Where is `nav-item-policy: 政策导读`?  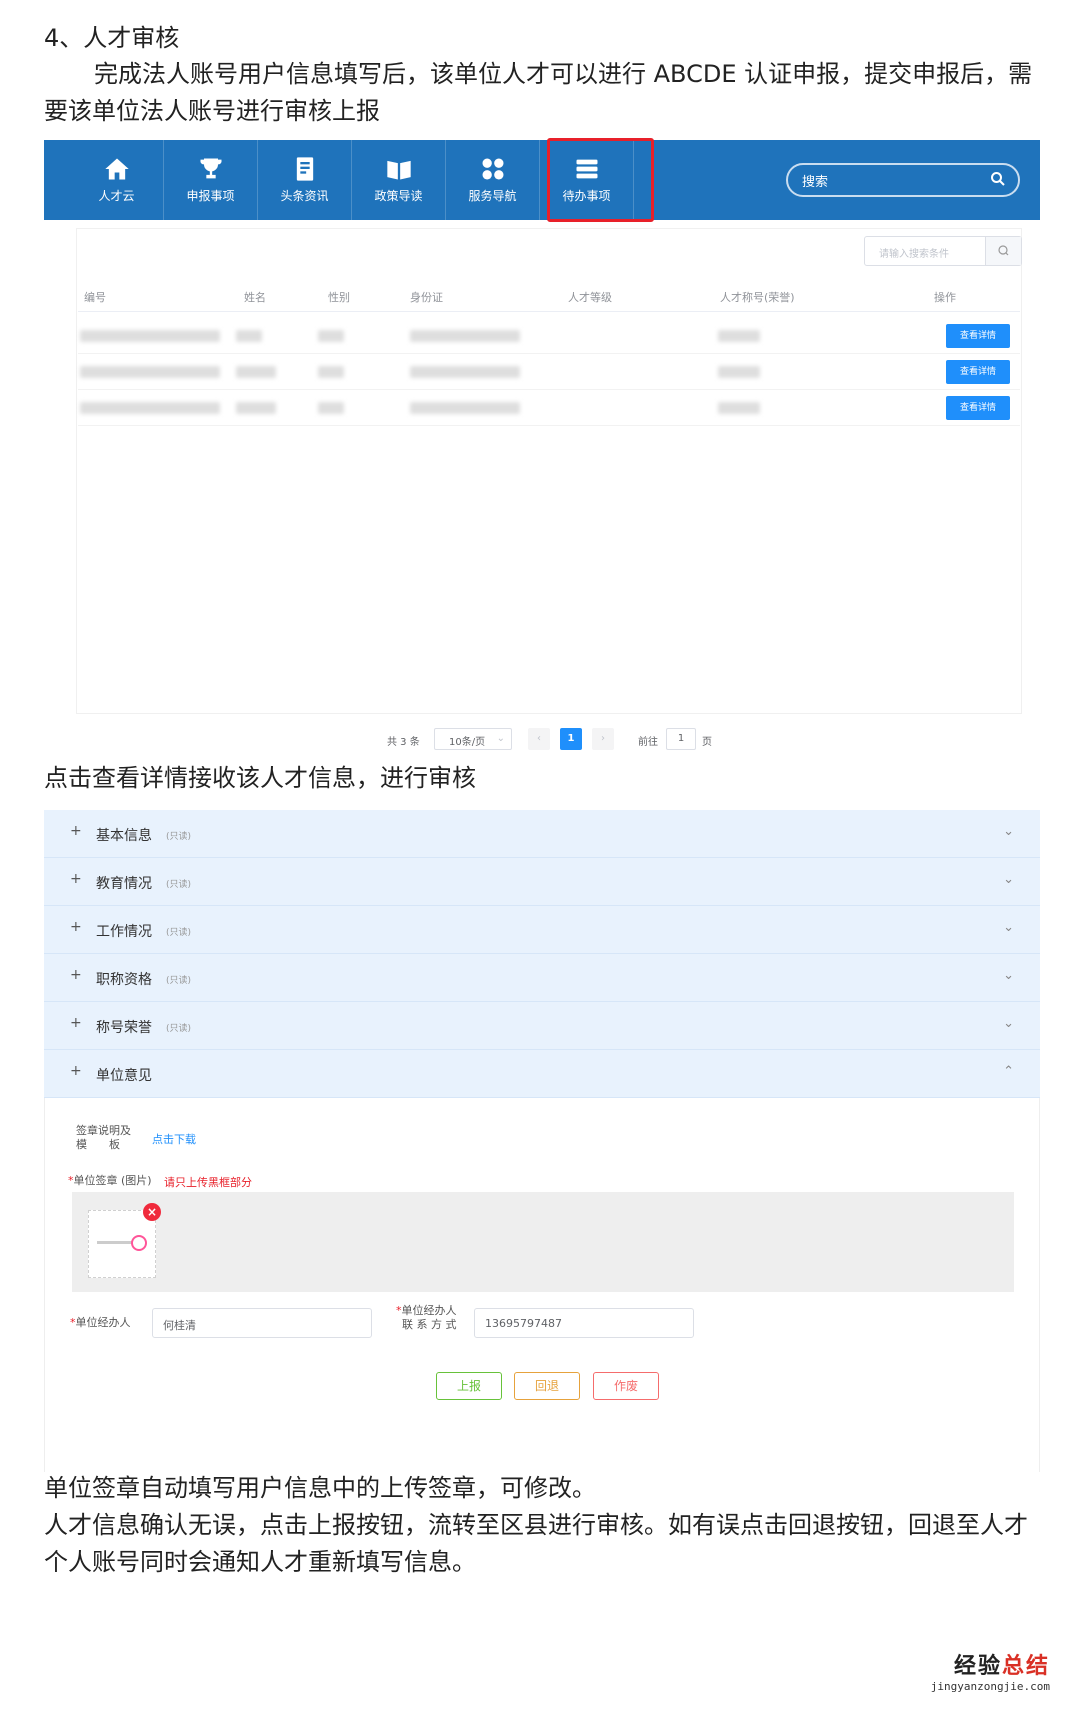 nav-item-policy: 政策导读 is located at coordinates (399, 180).